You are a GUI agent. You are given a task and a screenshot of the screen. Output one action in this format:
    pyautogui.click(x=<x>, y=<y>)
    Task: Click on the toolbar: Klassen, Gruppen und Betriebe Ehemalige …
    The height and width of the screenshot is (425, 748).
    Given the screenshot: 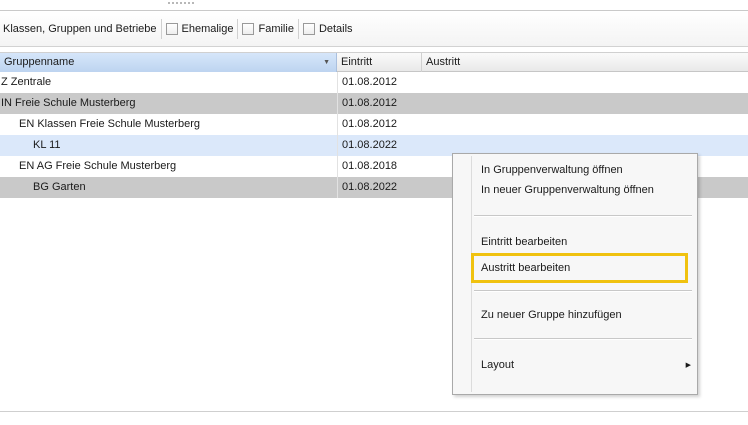 What is the action you would take?
    pyautogui.click(x=374, y=29)
    